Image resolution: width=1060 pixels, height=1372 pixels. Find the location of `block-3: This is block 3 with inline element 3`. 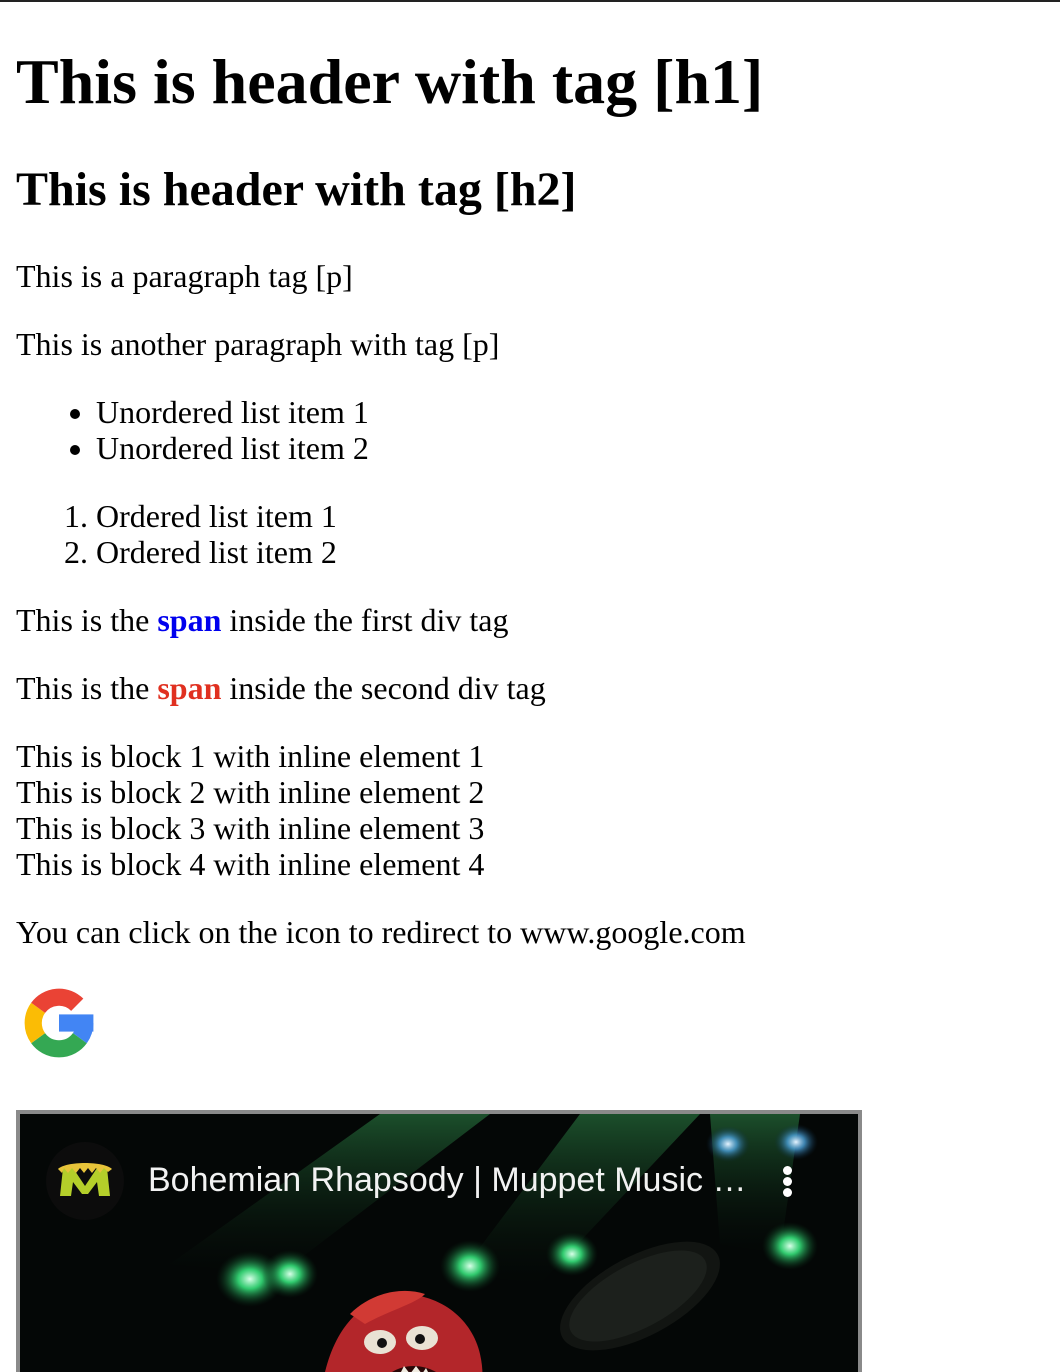

block-3: This is block 3 with inline element 3 is located at coordinates (250, 828).